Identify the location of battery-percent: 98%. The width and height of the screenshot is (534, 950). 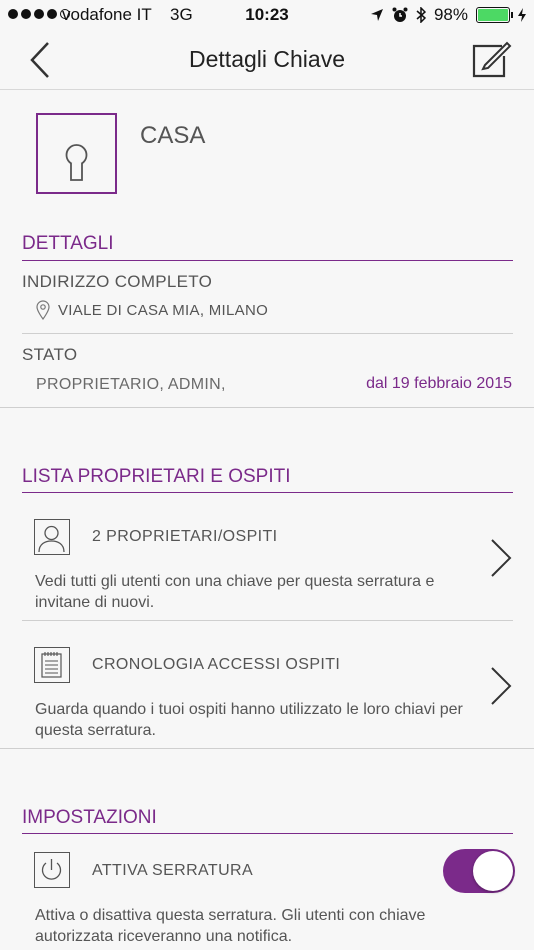
(450, 14).